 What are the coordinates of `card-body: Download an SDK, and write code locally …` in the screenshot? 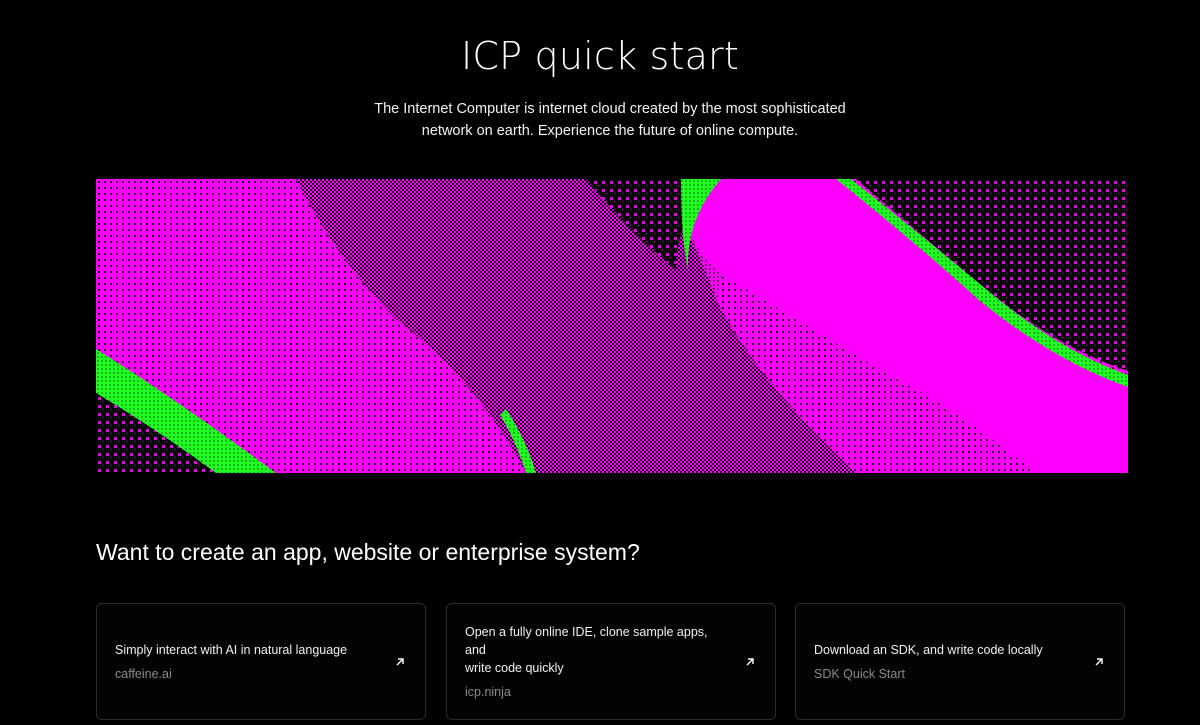 It's located at (939, 662).